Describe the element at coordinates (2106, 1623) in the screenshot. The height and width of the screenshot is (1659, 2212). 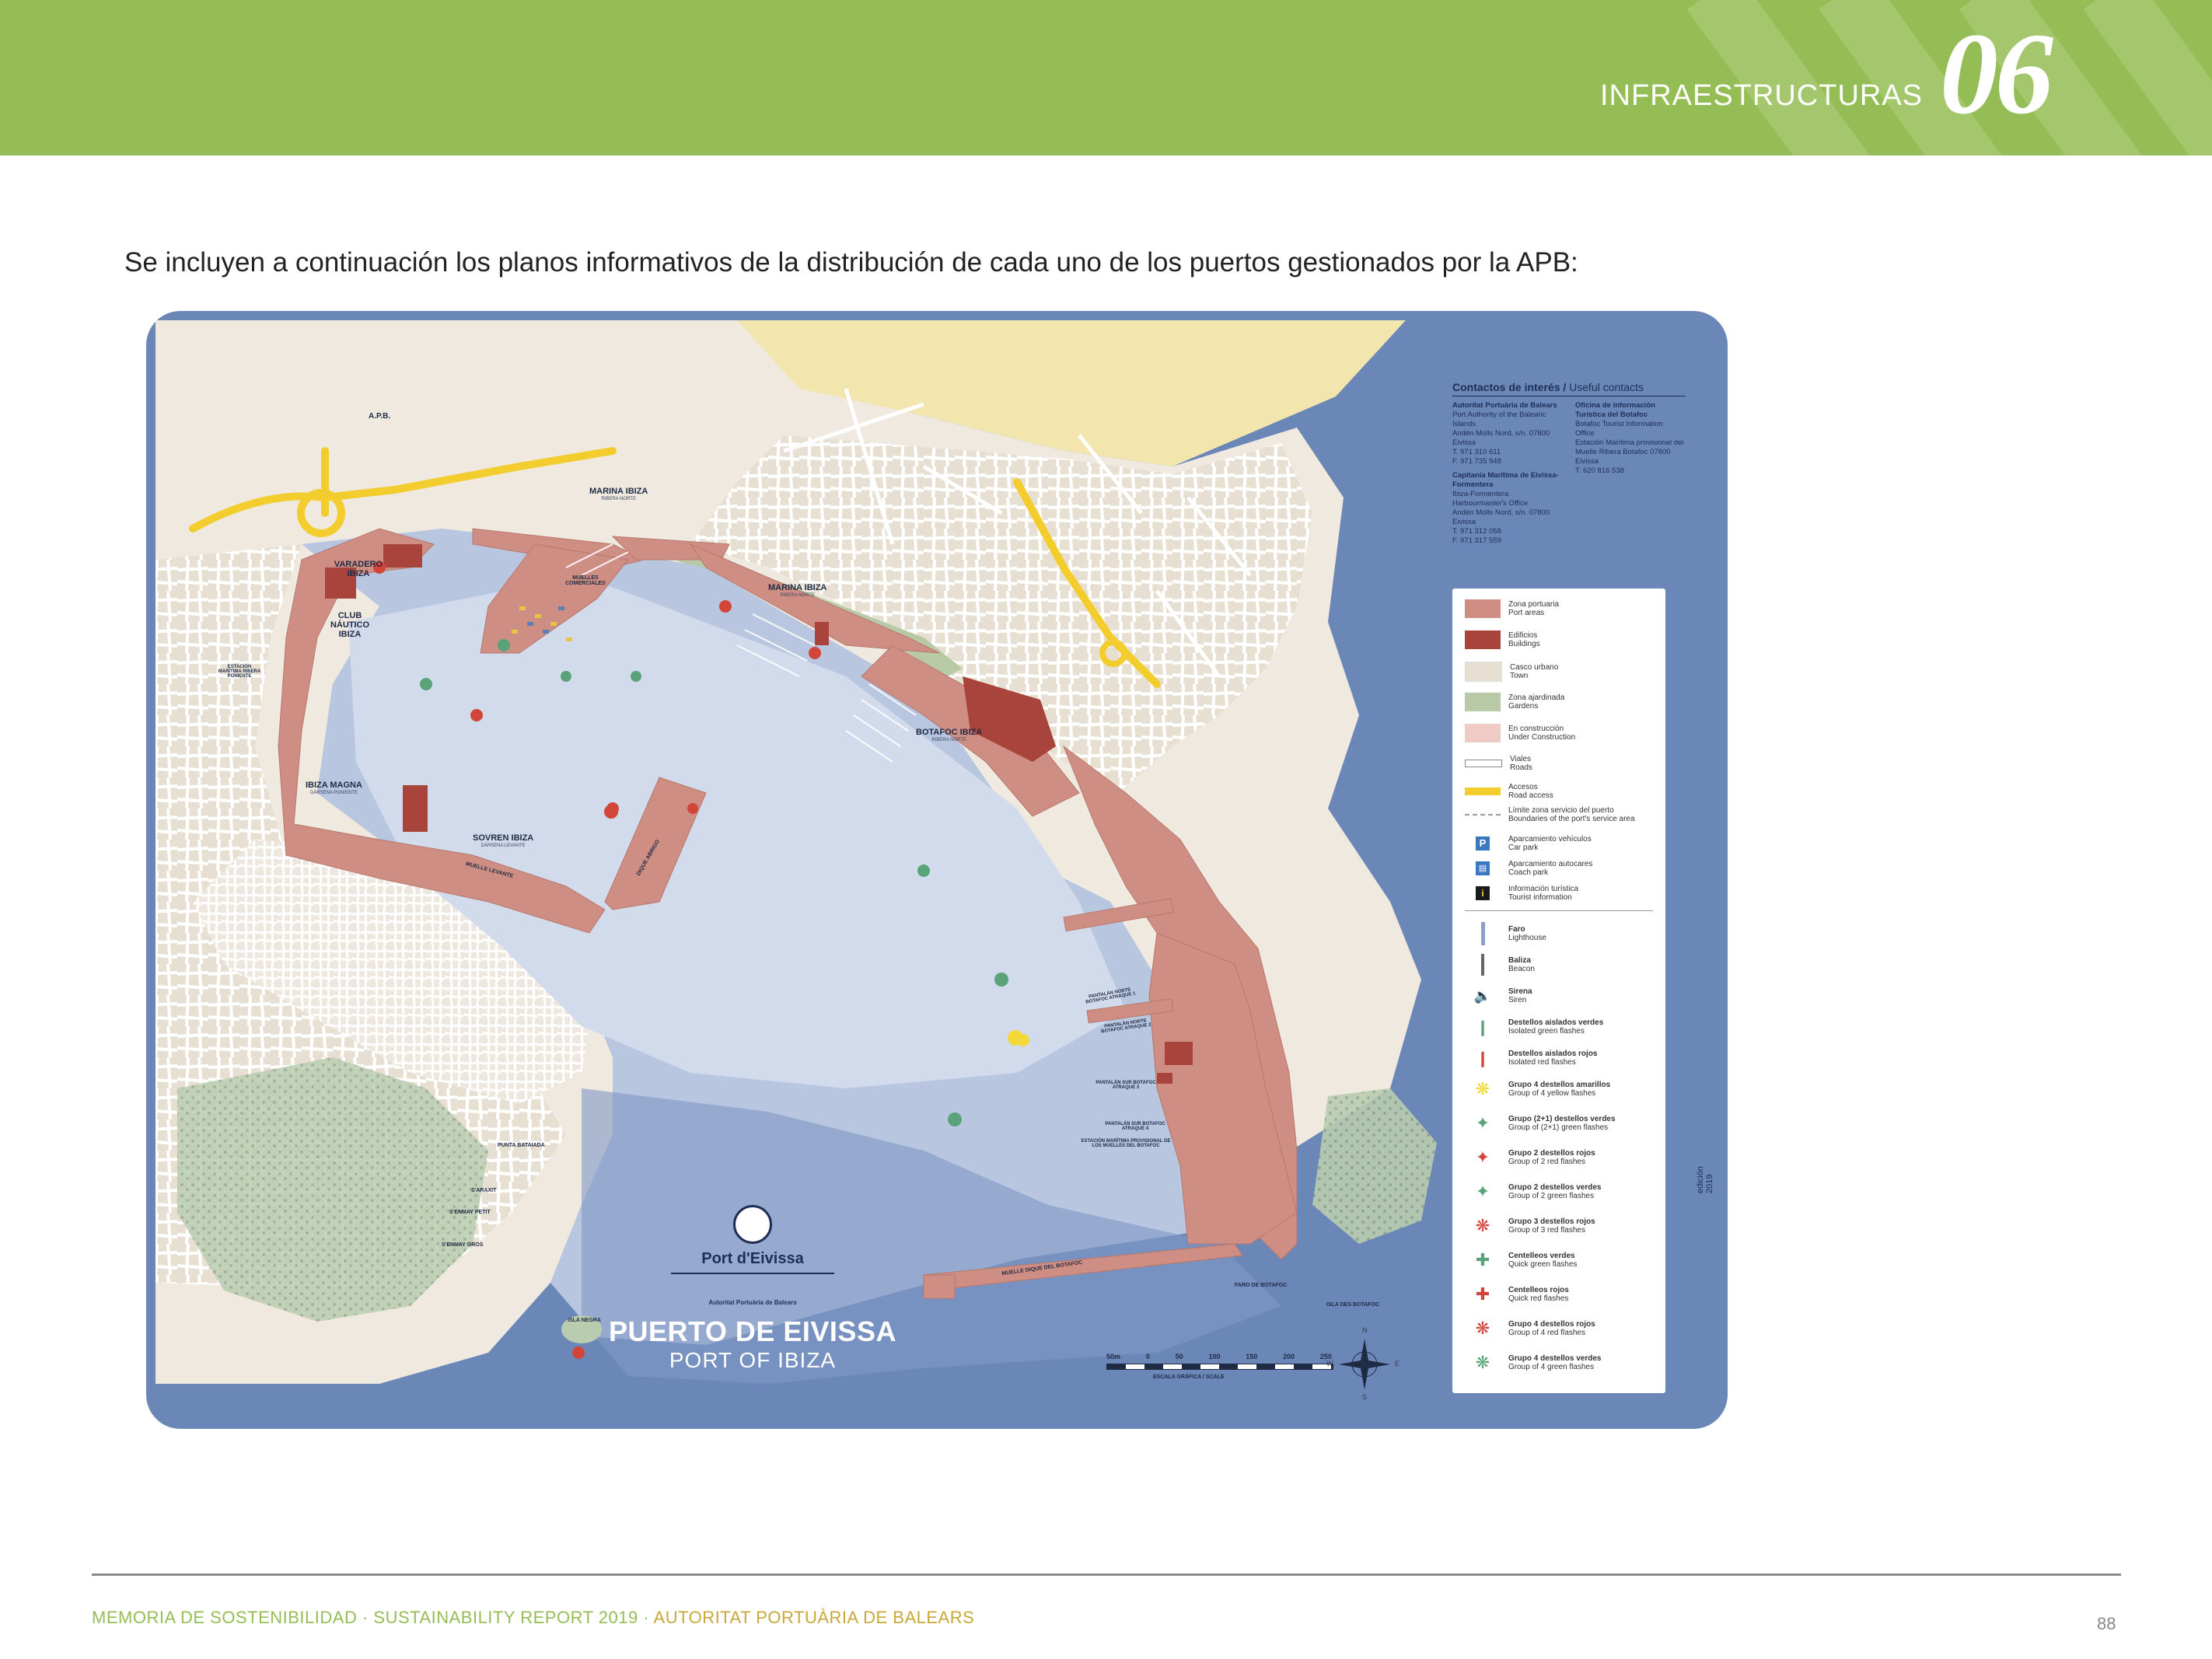
I see `page-number: 88` at that location.